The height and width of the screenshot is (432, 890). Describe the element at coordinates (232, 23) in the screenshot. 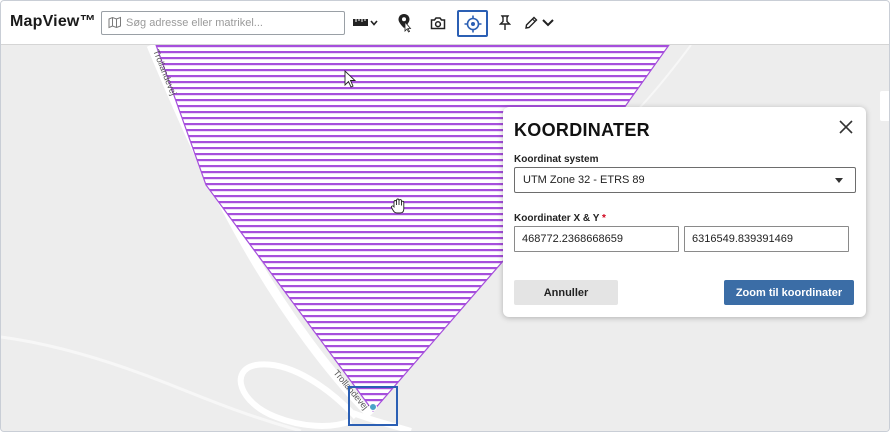

I see `search-input` at that location.